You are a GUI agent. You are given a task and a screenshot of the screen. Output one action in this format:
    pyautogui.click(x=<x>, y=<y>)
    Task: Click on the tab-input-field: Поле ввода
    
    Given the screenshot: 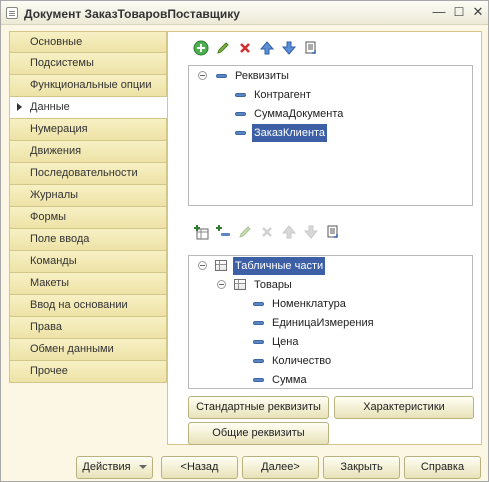 What is the action you would take?
    pyautogui.click(x=88, y=240)
    